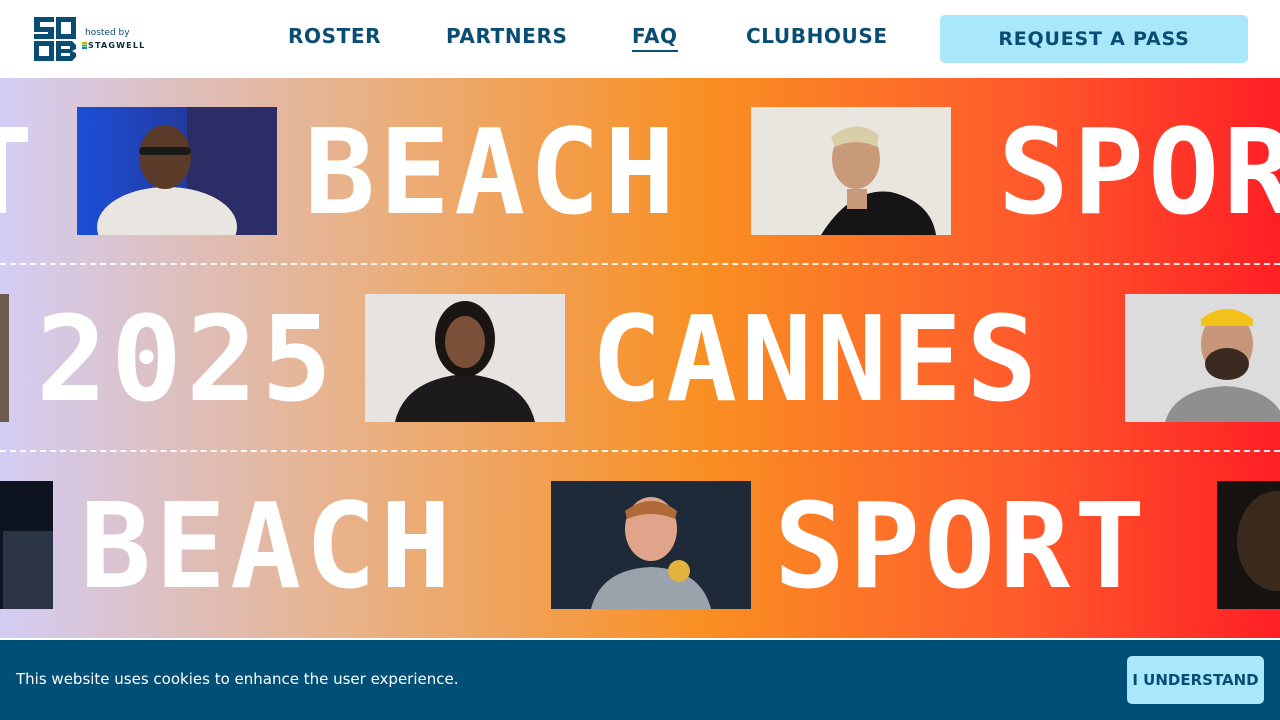  What do you see at coordinates (655, 38) in the screenshot?
I see `nav-faq: FAQ` at bounding box center [655, 38].